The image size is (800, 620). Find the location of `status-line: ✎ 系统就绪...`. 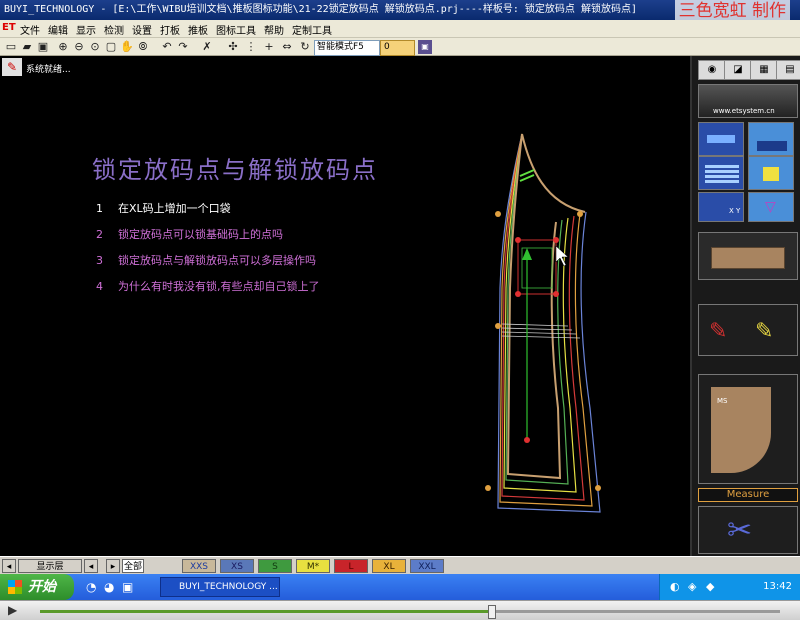

status-line: ✎ 系统就绪... is located at coordinates (345, 67).